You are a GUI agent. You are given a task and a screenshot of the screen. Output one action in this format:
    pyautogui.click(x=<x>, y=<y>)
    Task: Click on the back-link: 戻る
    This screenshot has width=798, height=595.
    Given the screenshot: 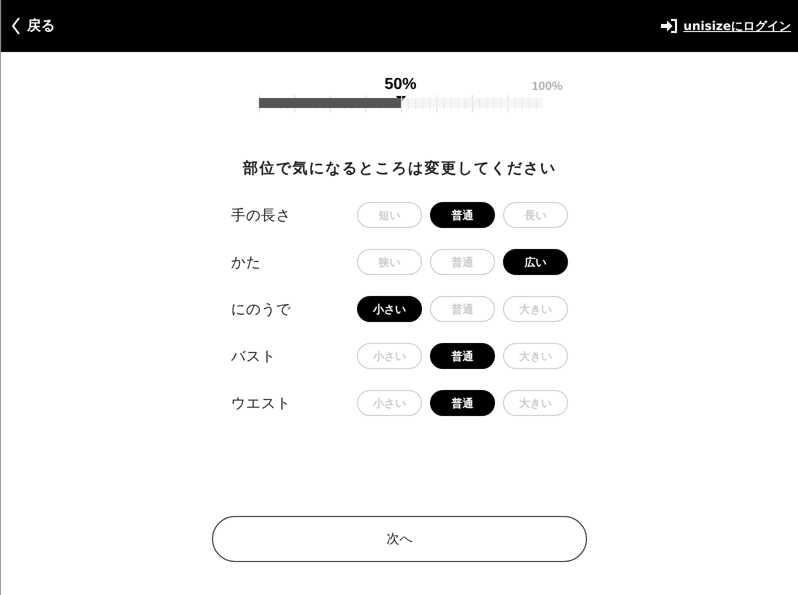 What is the action you would take?
    pyautogui.click(x=33, y=26)
    